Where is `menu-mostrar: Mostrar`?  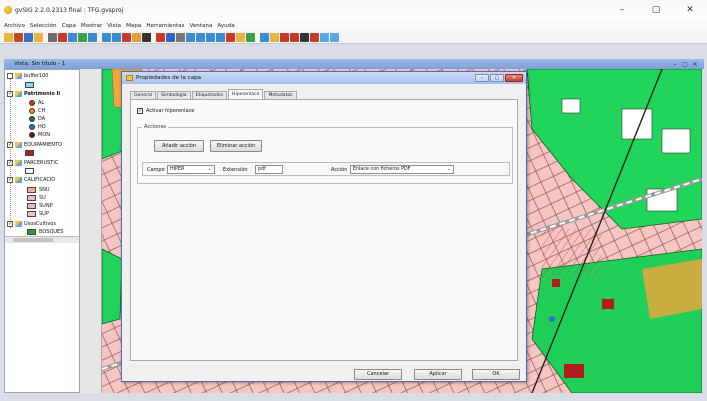
menu-mostrar: Mostrar is located at coordinates (91, 26).